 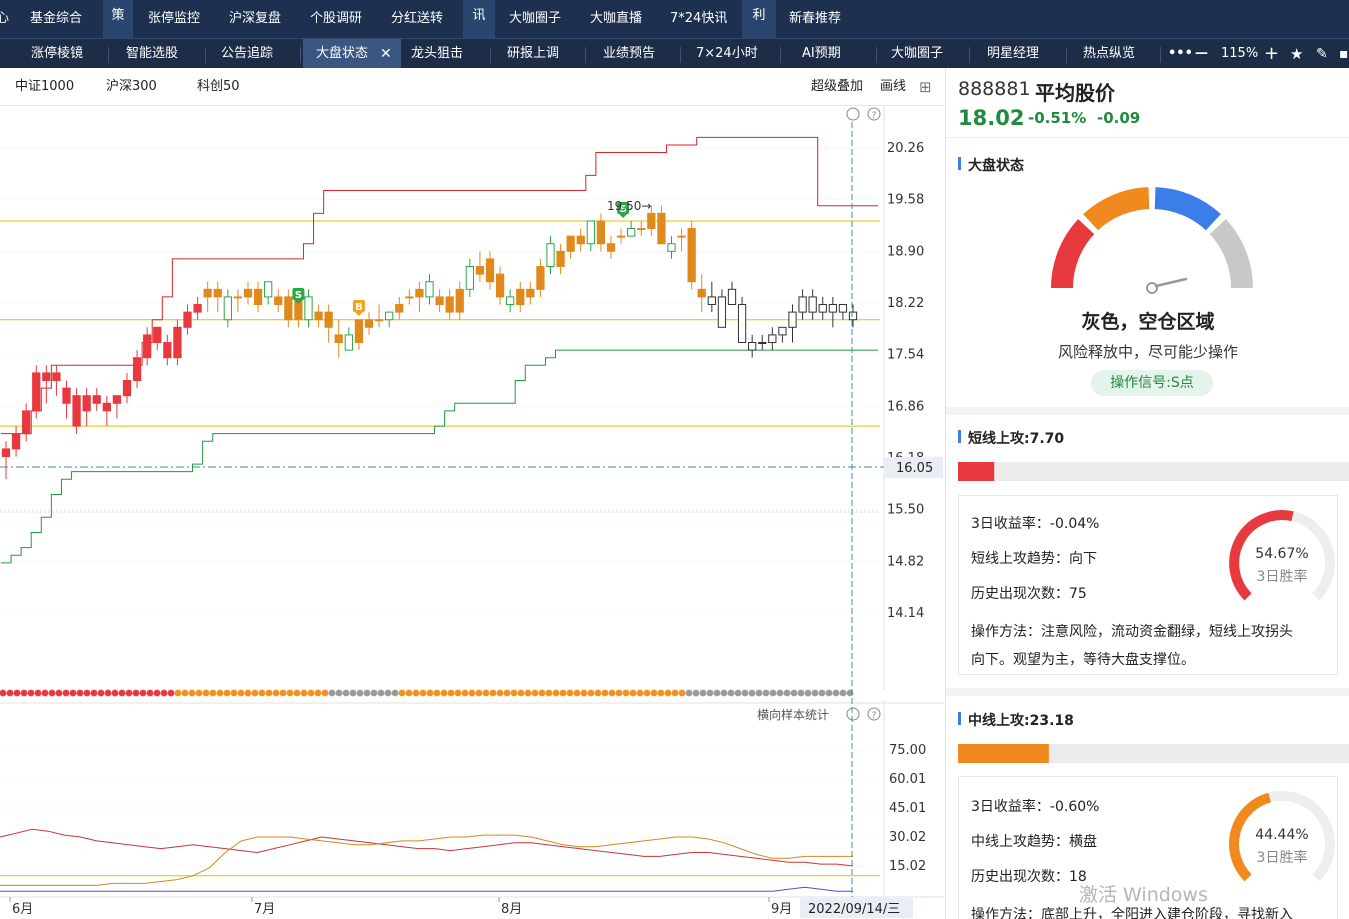 I want to click on top-nav-item-limit-monitor: 张停监控, so click(x=174, y=19).